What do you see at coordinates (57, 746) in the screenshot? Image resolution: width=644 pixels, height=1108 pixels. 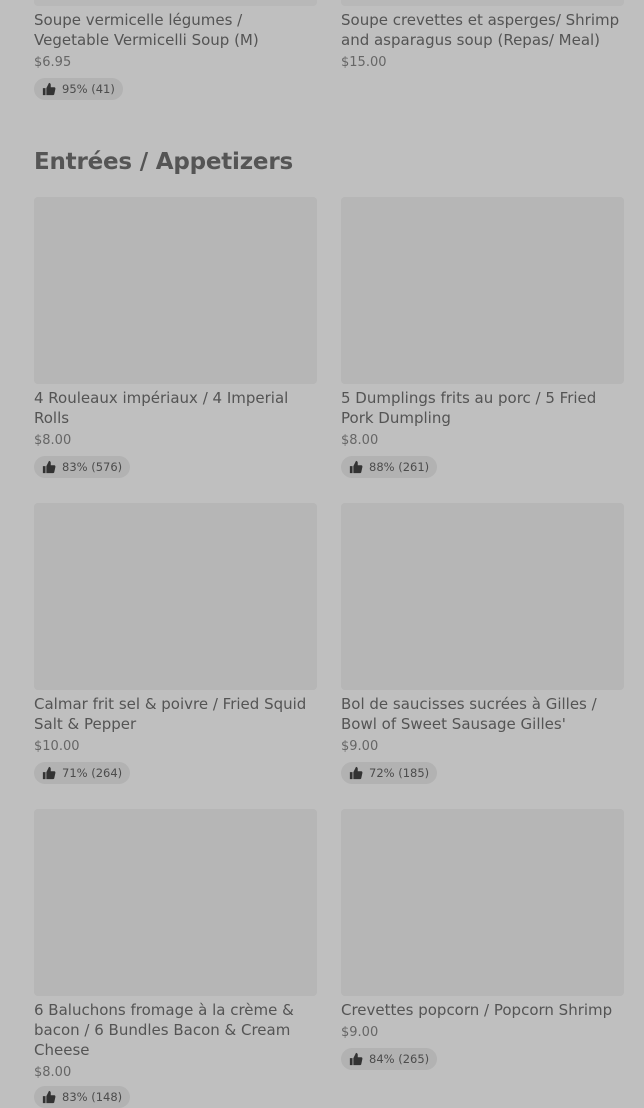 I see `item-price: $10.00` at bounding box center [57, 746].